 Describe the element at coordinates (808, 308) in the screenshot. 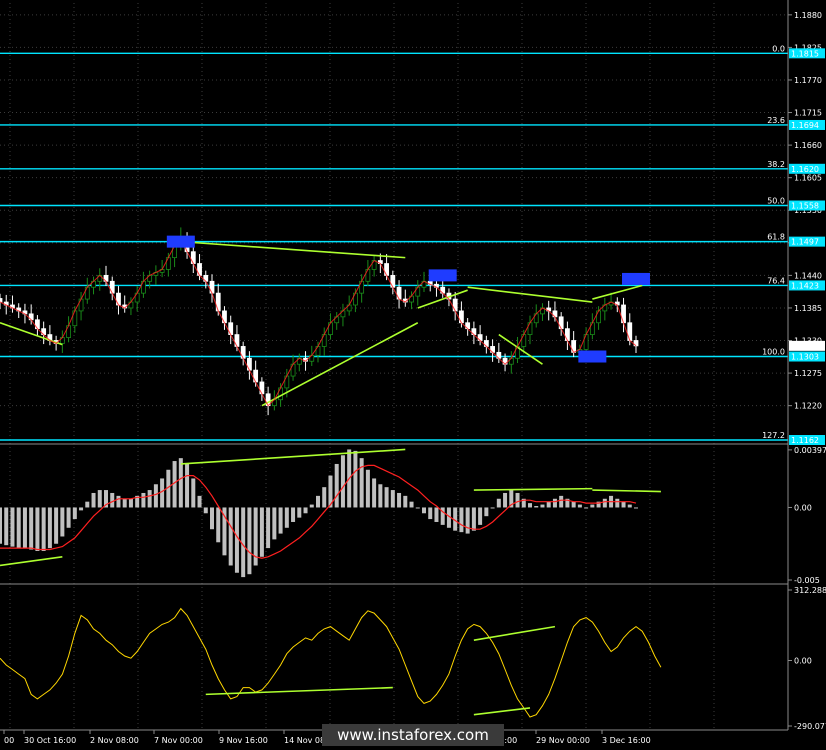

I see `price-tick-label: 1.1385` at that location.